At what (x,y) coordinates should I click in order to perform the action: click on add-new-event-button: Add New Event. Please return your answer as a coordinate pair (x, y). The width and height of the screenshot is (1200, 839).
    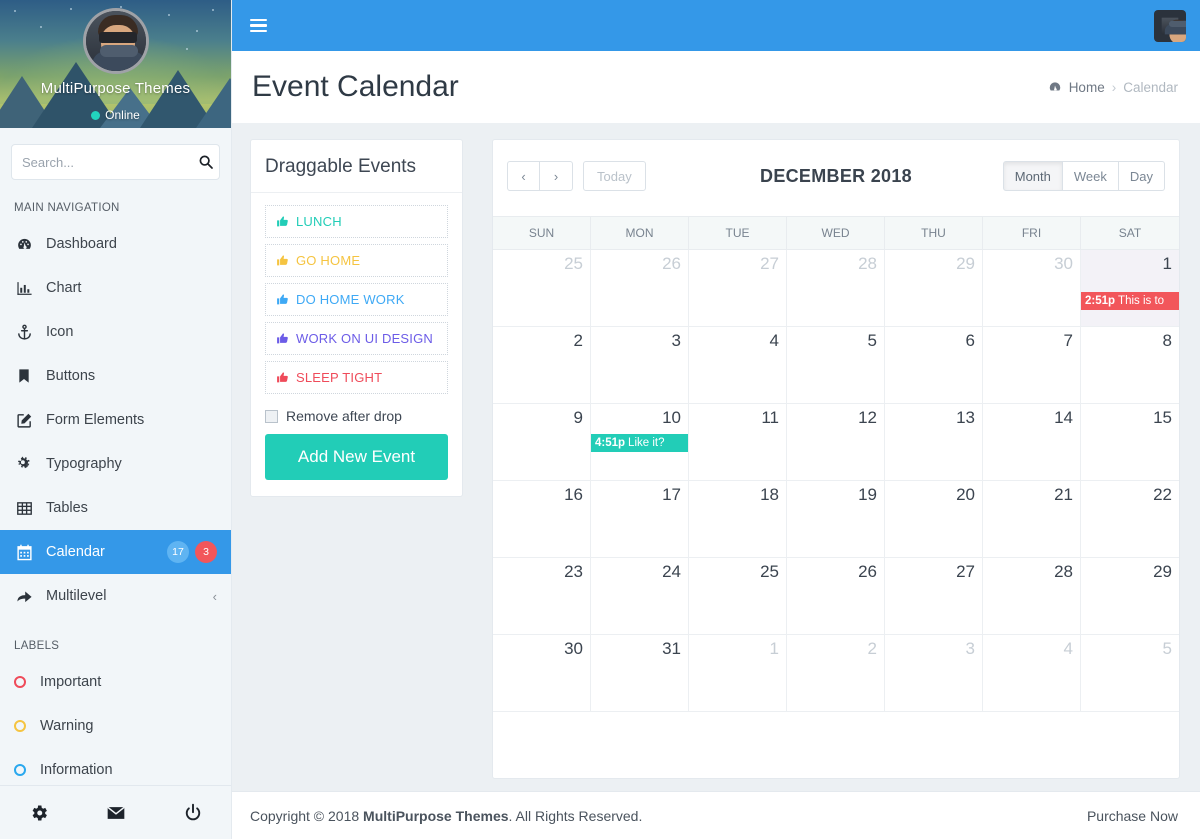
    Looking at the image, I should click on (356, 457).